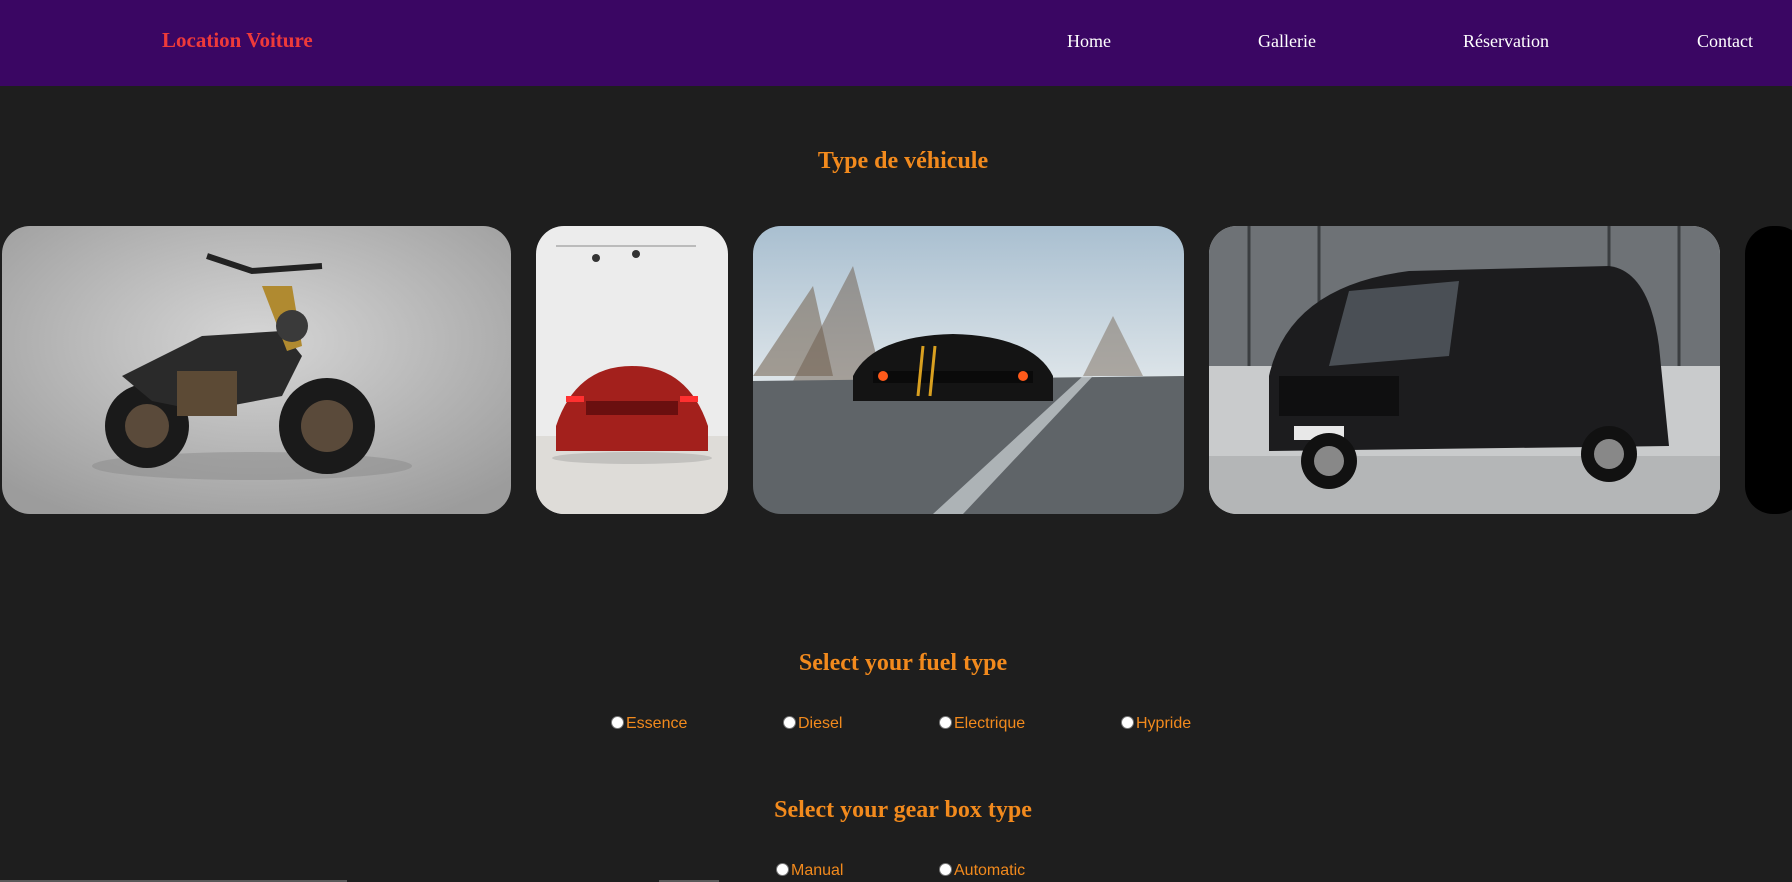  I want to click on nav-link-reservation: Réservation, so click(1506, 41).